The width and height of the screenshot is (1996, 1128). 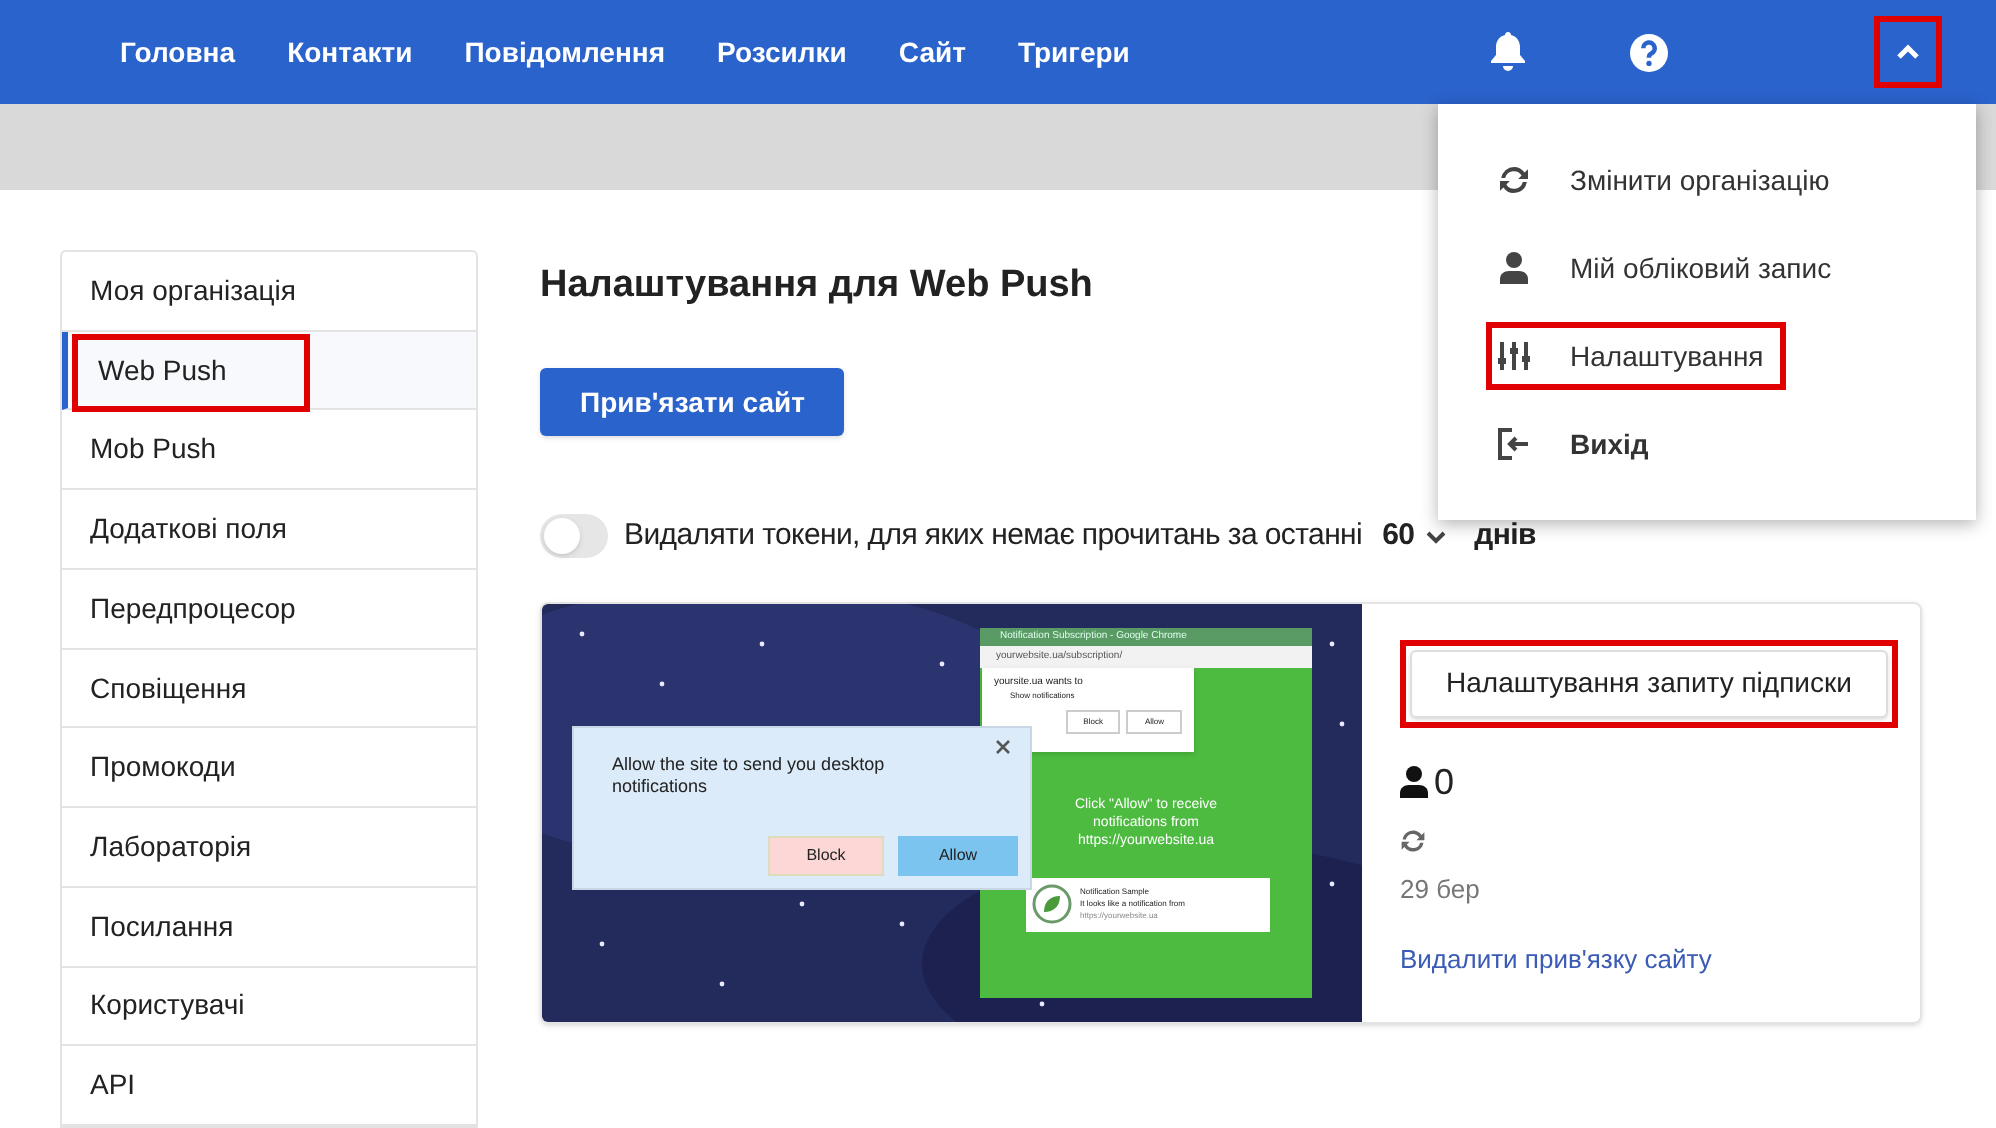 I want to click on days-unit: днів, so click(x=1505, y=536).